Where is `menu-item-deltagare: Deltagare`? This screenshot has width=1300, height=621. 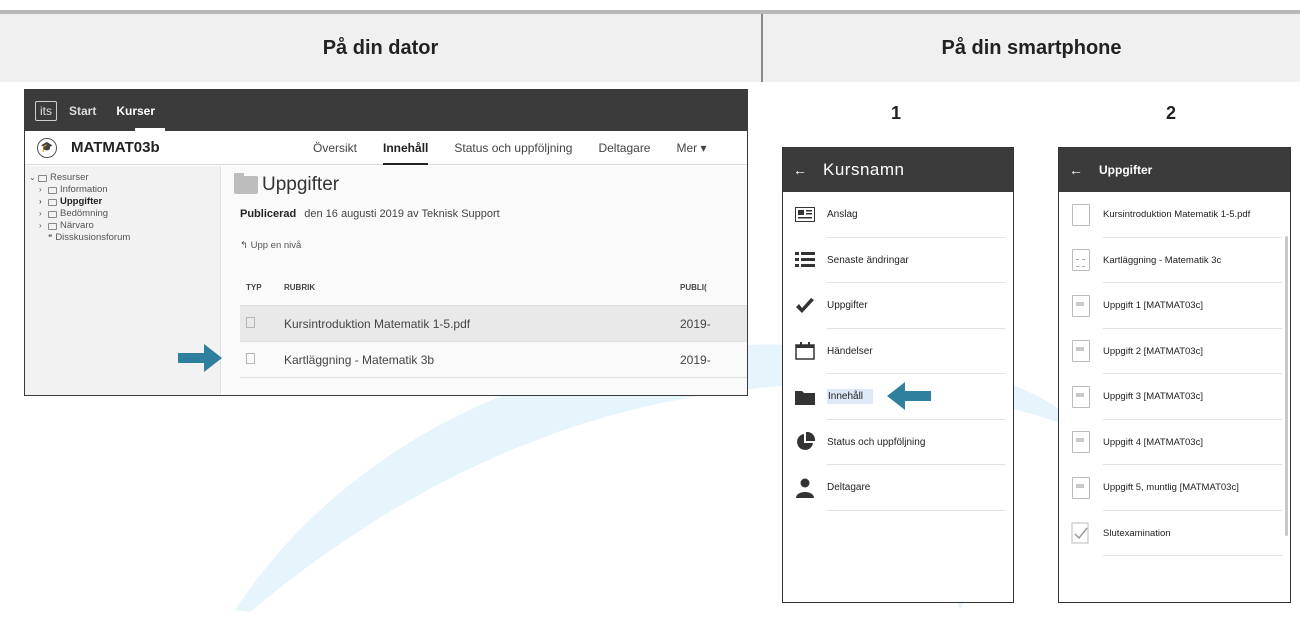 menu-item-deltagare: Deltagare is located at coordinates (898, 488).